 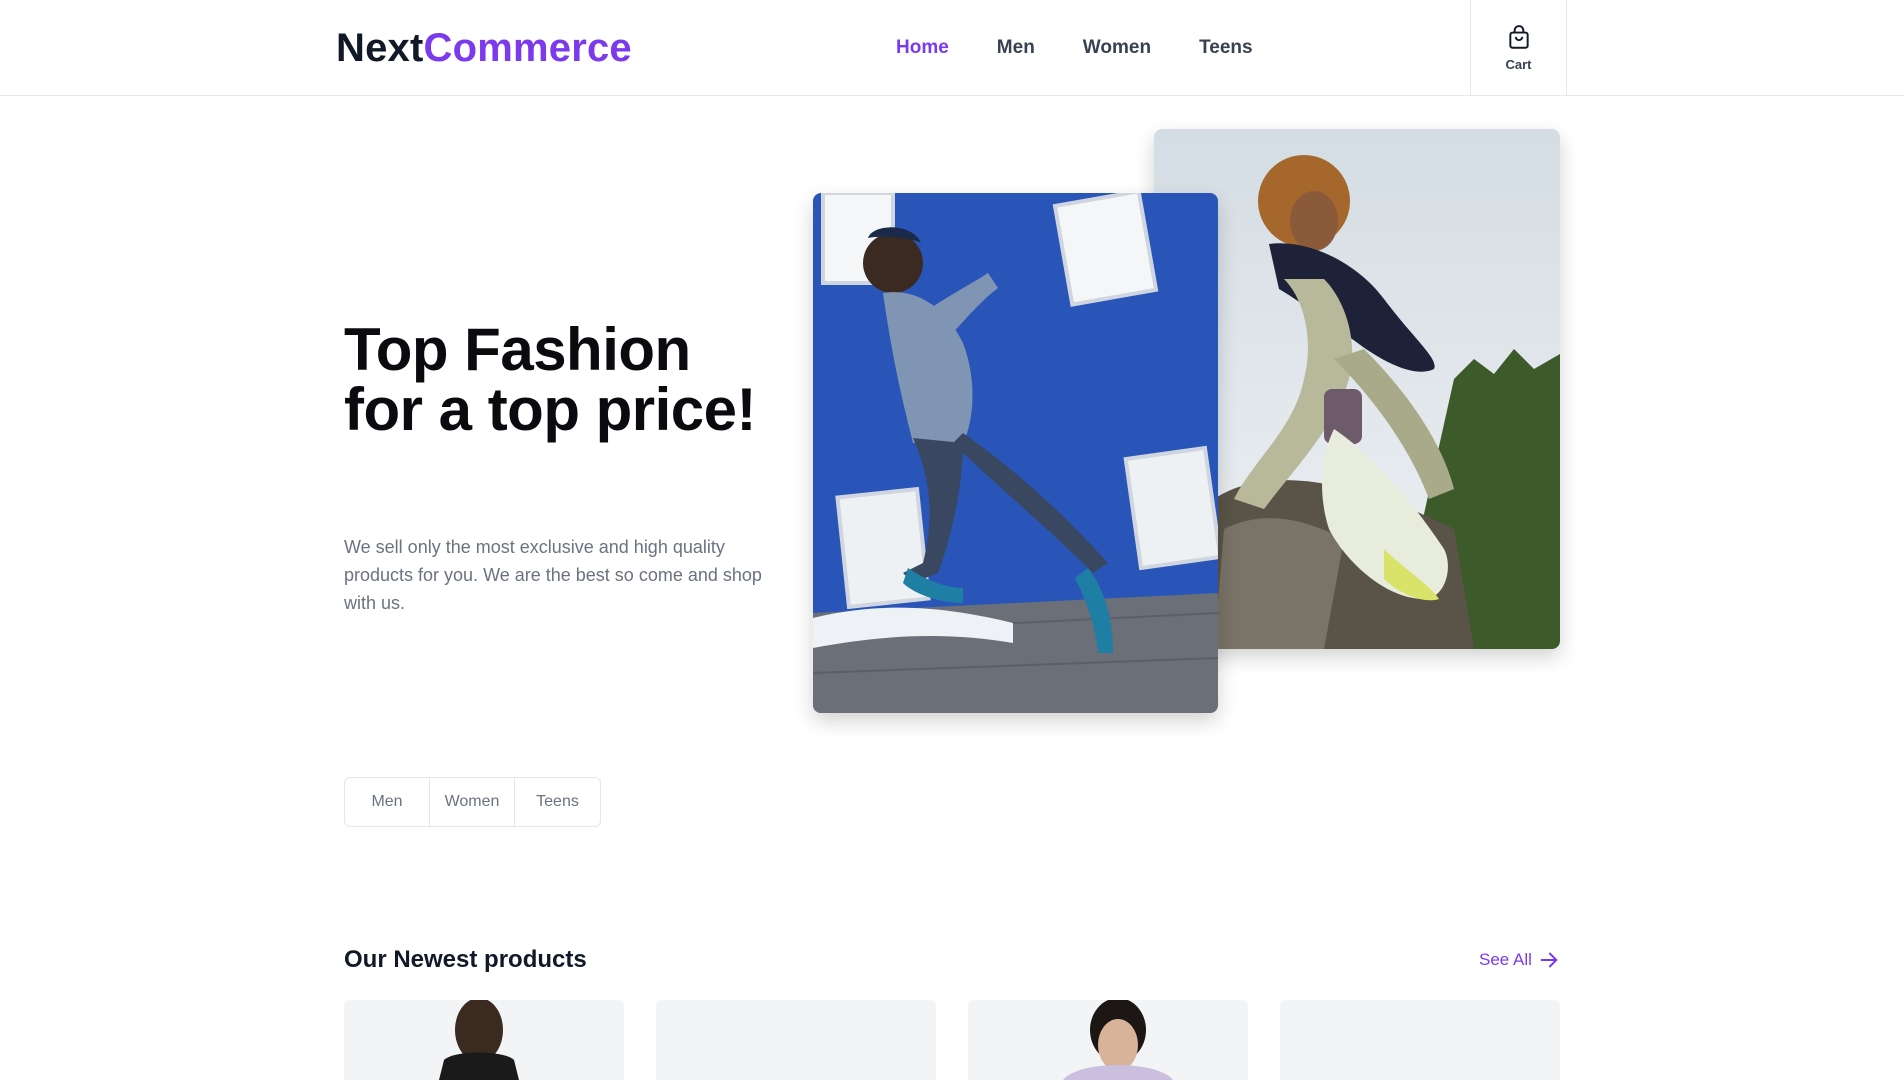 What do you see at coordinates (1016, 48) in the screenshot?
I see `nav-men: Men` at bounding box center [1016, 48].